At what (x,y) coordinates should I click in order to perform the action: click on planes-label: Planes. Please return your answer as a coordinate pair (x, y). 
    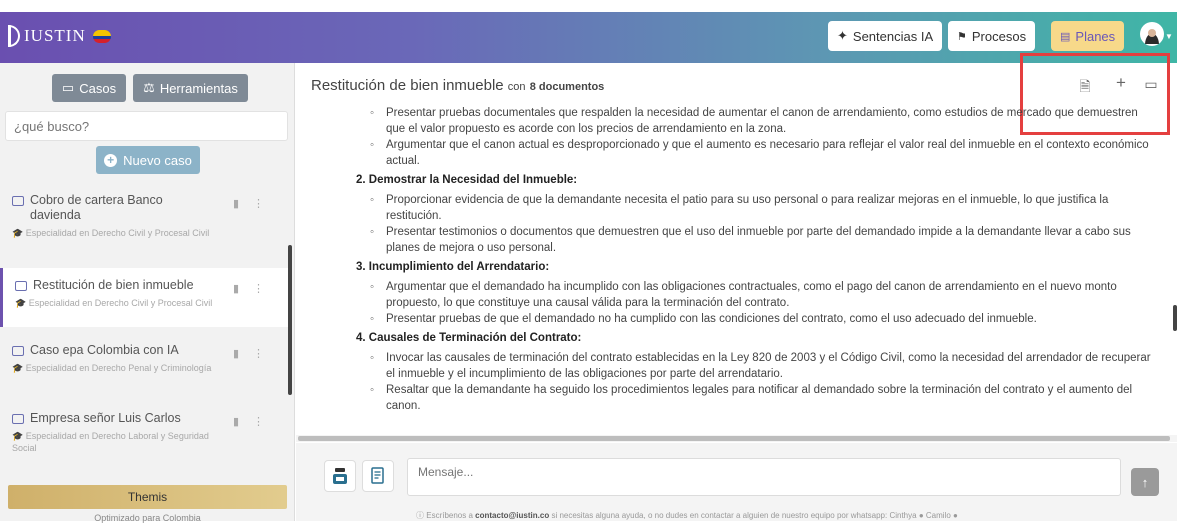
    Looking at the image, I should click on (1095, 36).